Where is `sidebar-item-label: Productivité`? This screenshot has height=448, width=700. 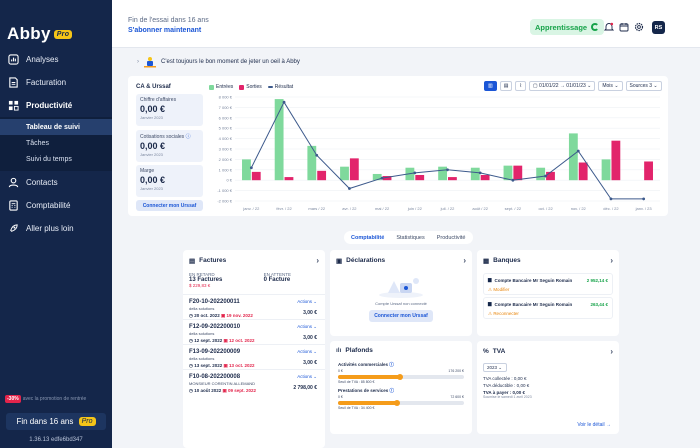
sidebar-item-label: Productivité is located at coordinates (49, 105).